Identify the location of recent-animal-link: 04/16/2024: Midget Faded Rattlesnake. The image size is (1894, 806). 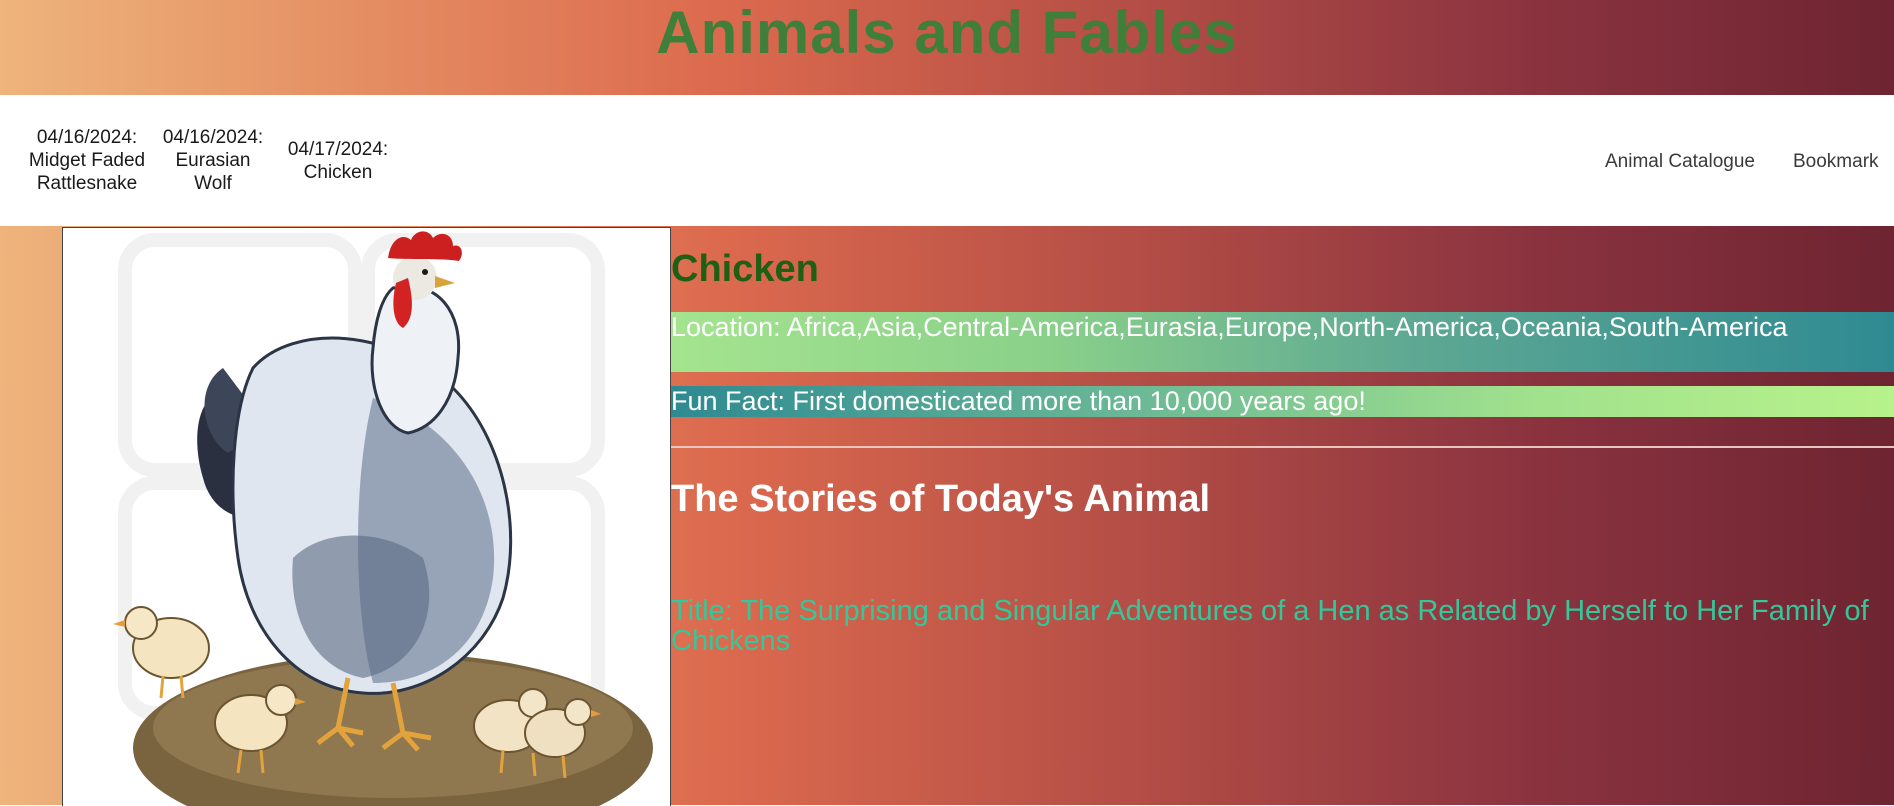
(87, 160).